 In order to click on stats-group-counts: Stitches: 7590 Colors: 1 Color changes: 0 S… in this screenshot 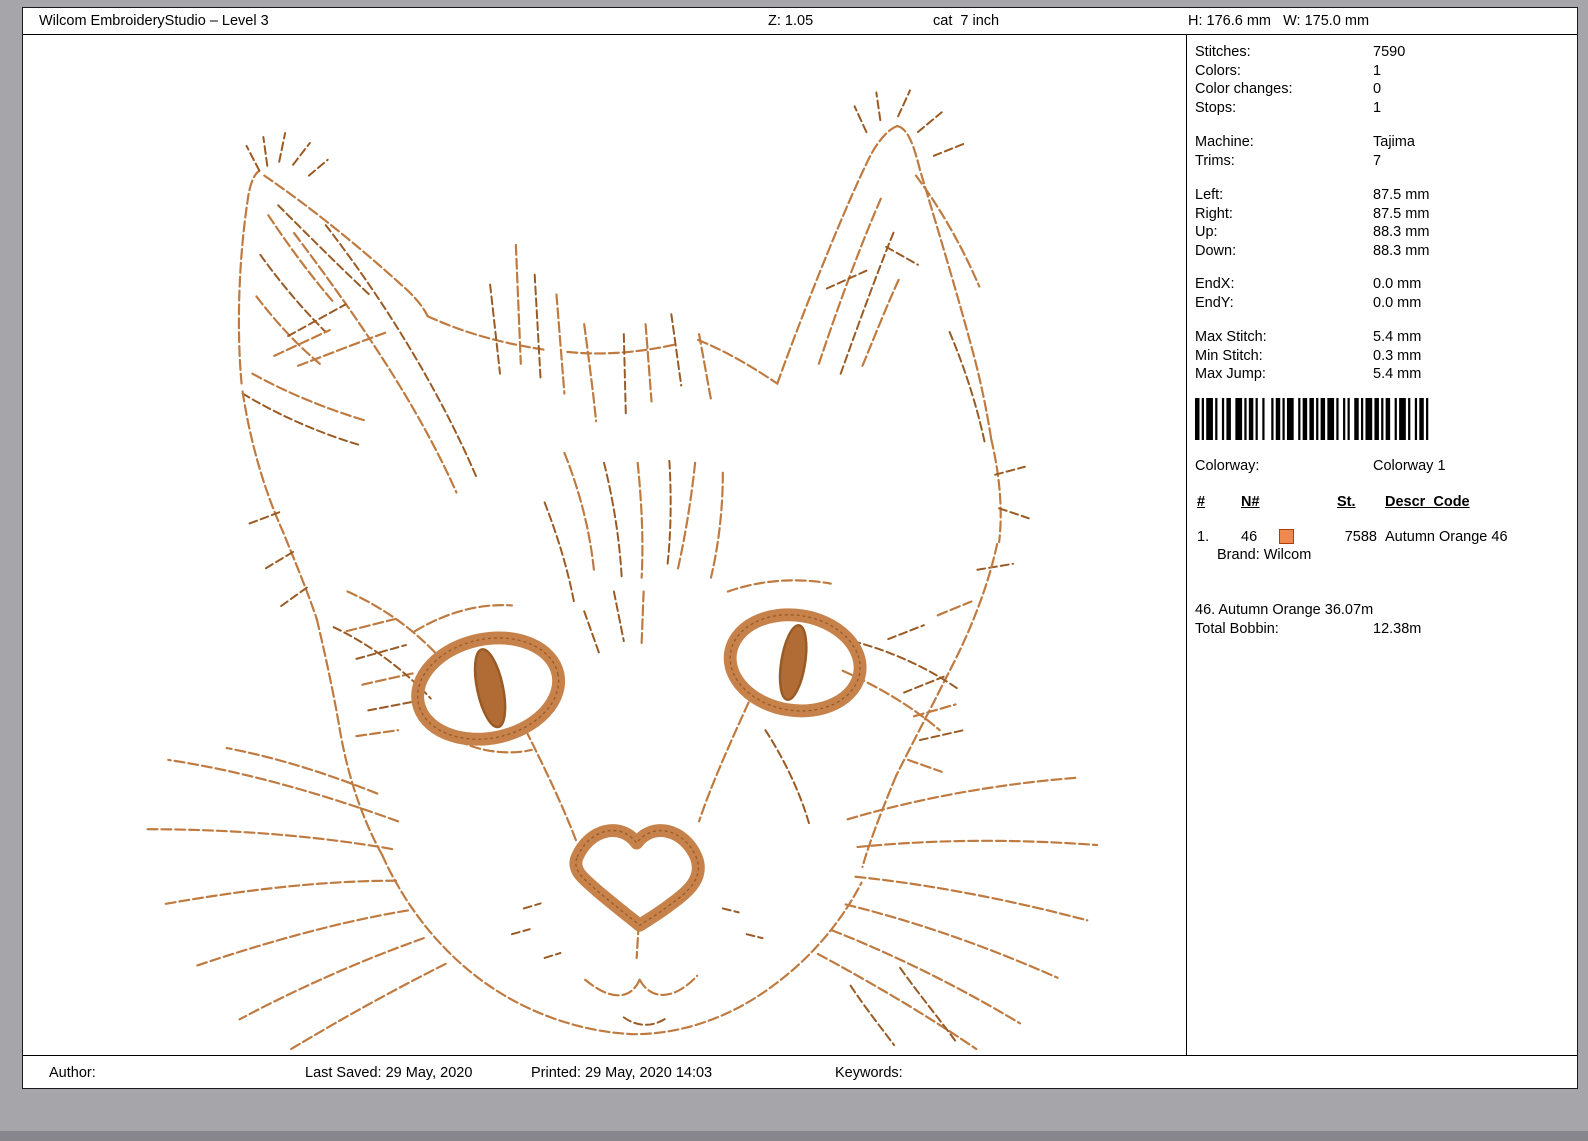, I will do `click(1381, 80)`.